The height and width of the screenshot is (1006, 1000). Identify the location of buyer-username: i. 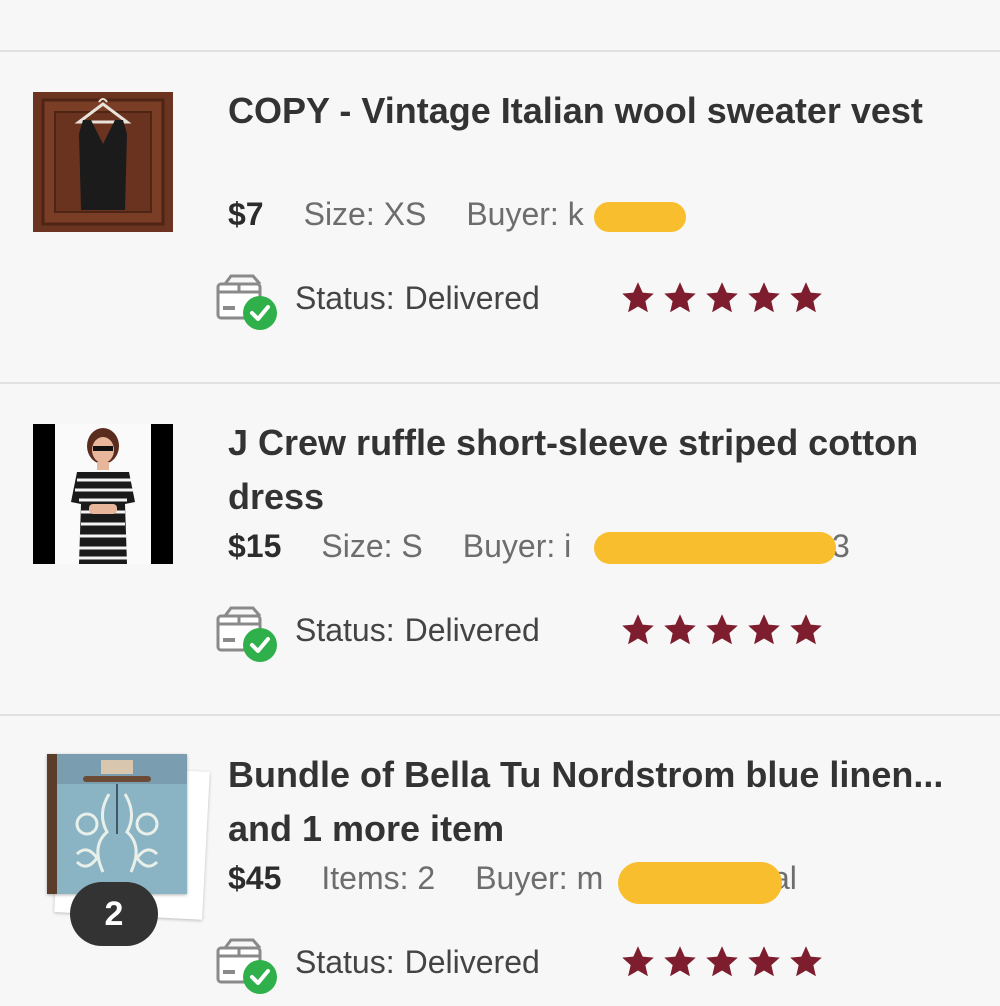
(568, 546).